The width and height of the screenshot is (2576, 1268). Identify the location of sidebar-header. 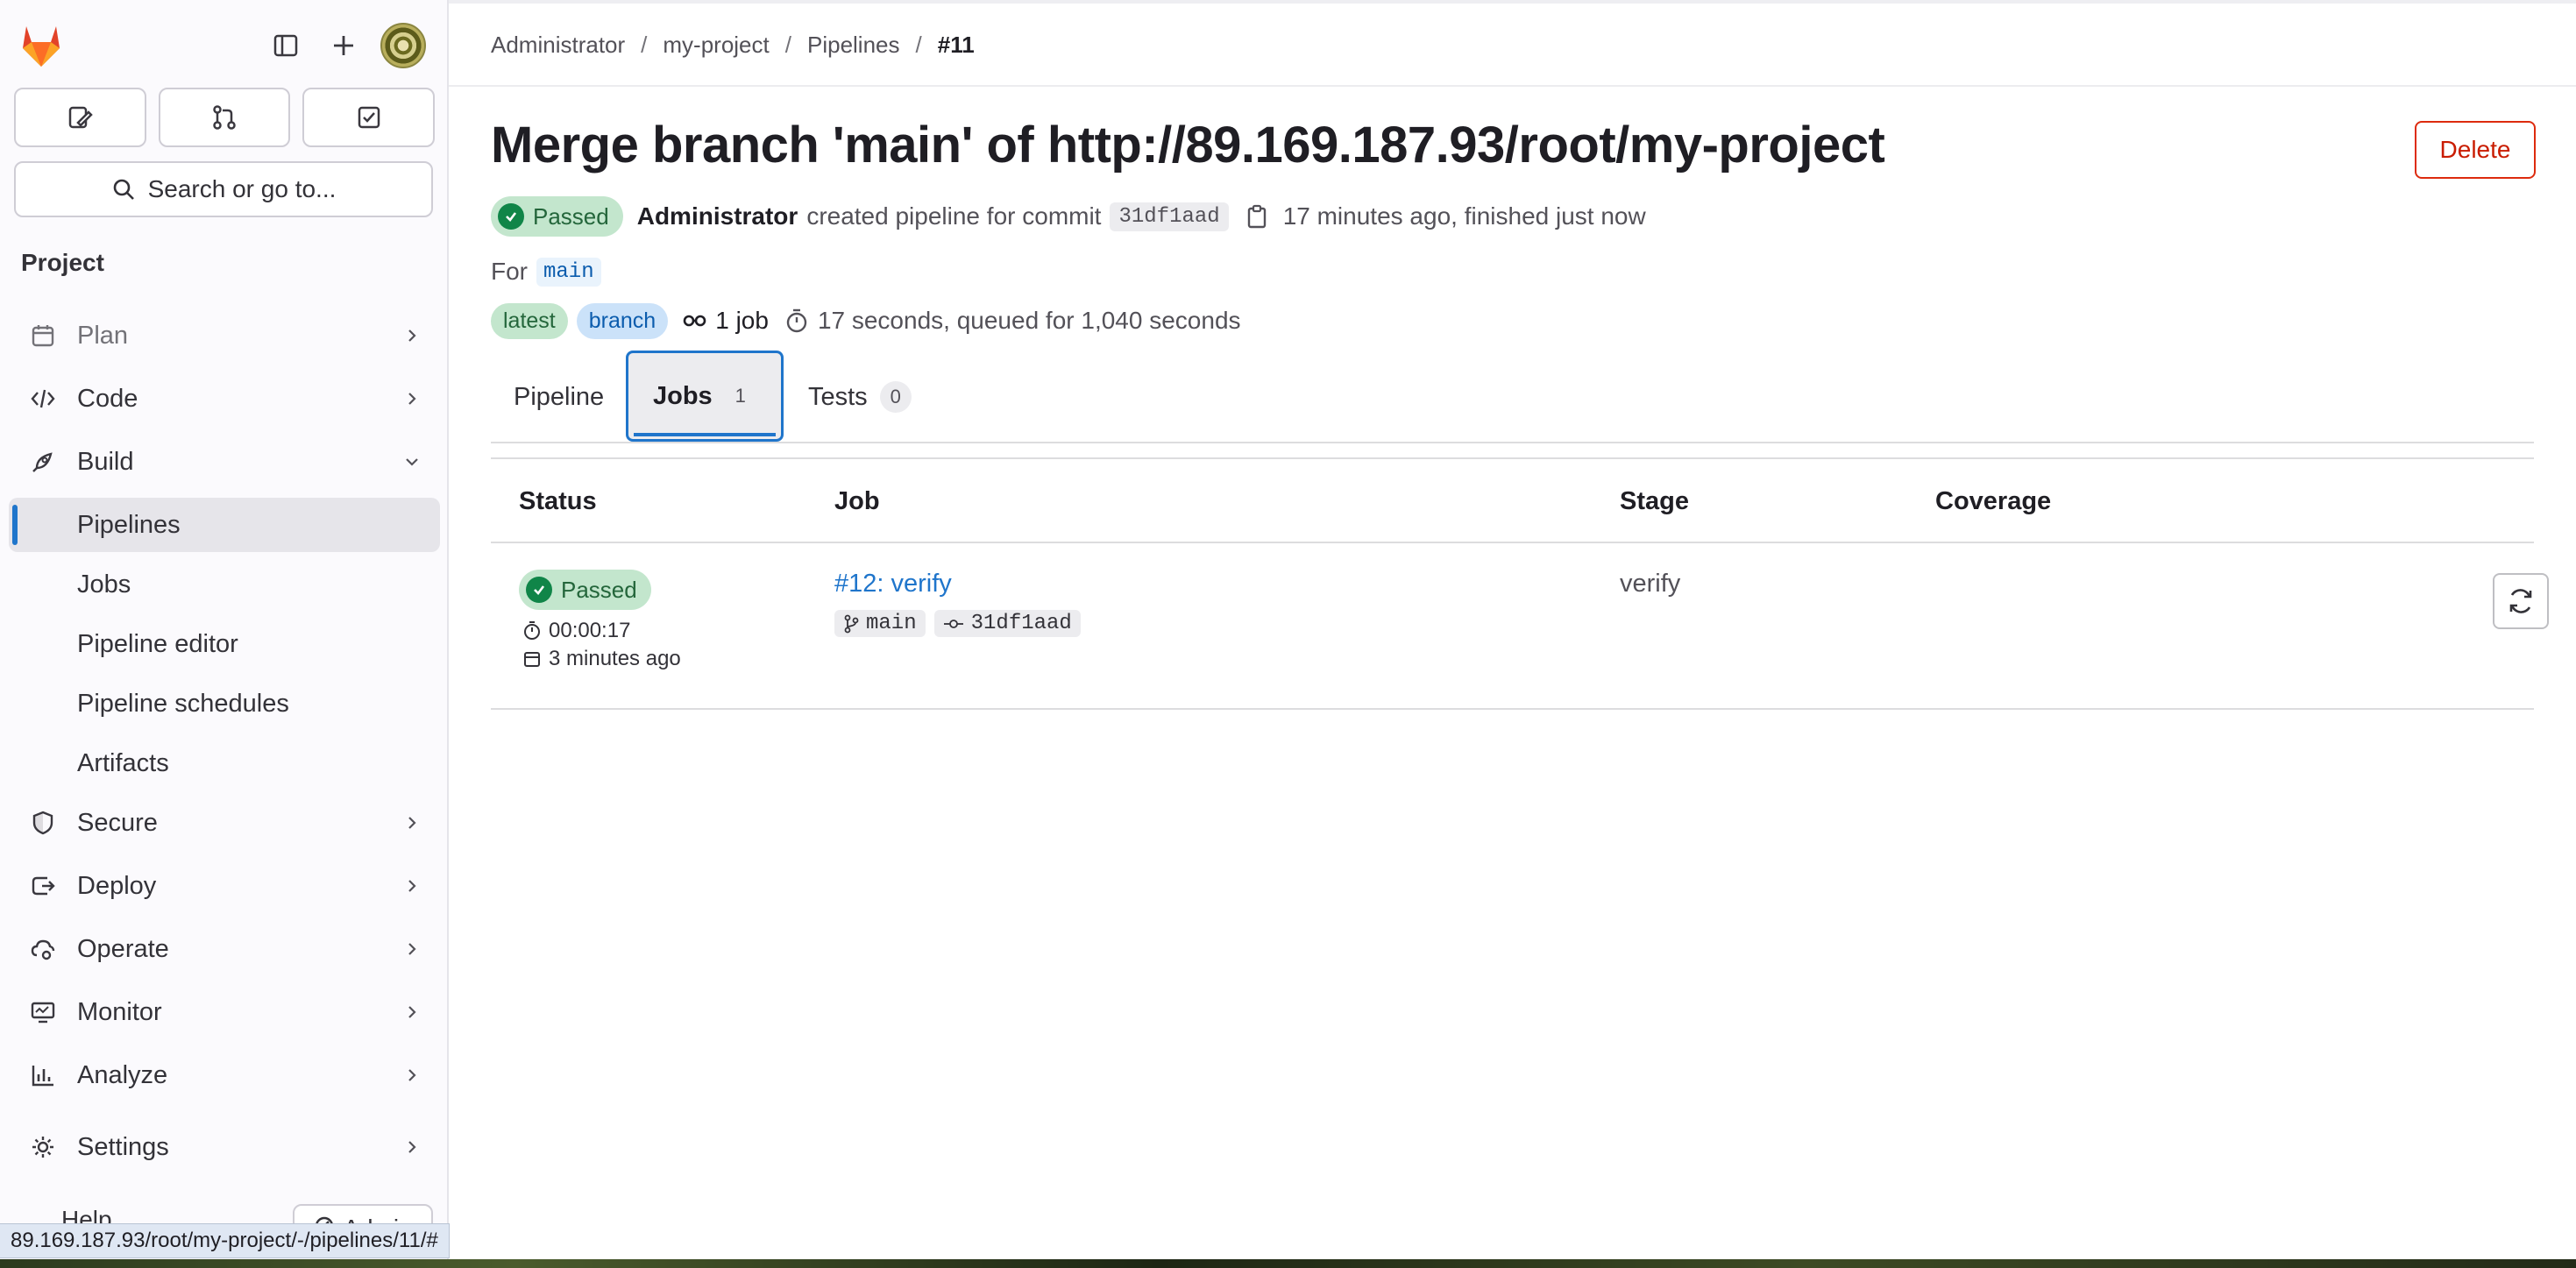
(224, 44).